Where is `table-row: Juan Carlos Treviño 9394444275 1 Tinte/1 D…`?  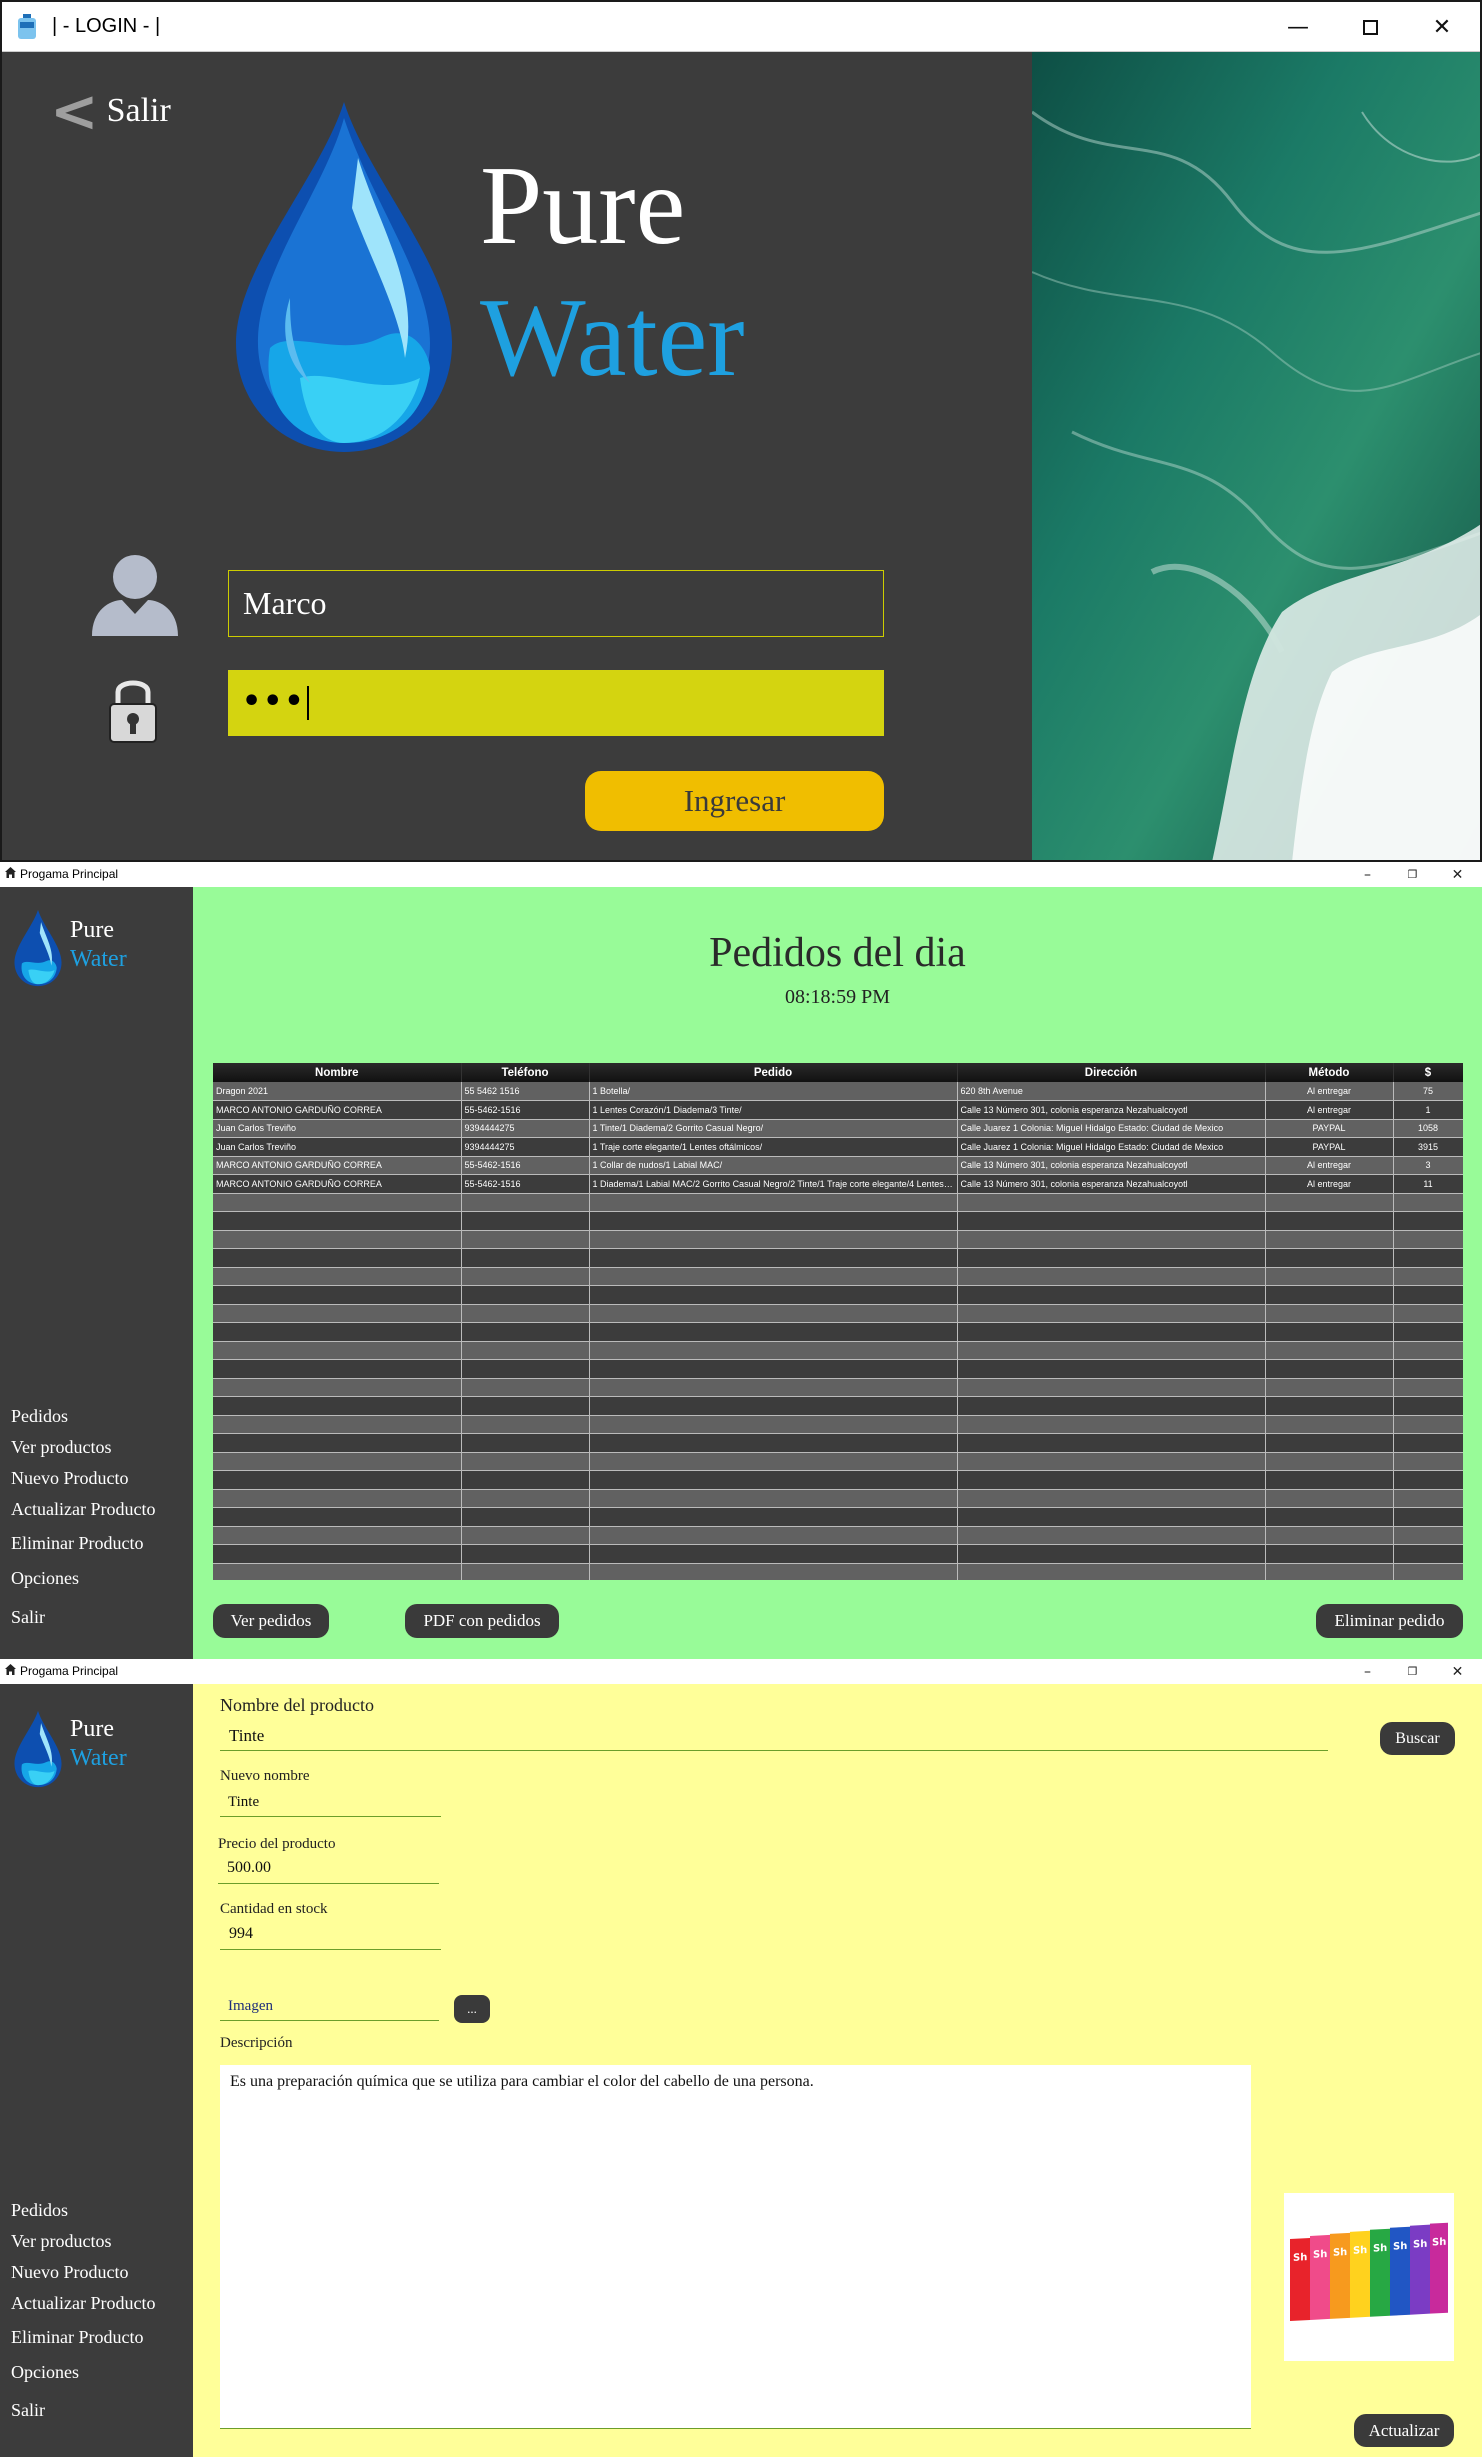
table-row: Juan Carlos Treviño 9394444275 1 Tinte/1 D… is located at coordinates (838, 1128).